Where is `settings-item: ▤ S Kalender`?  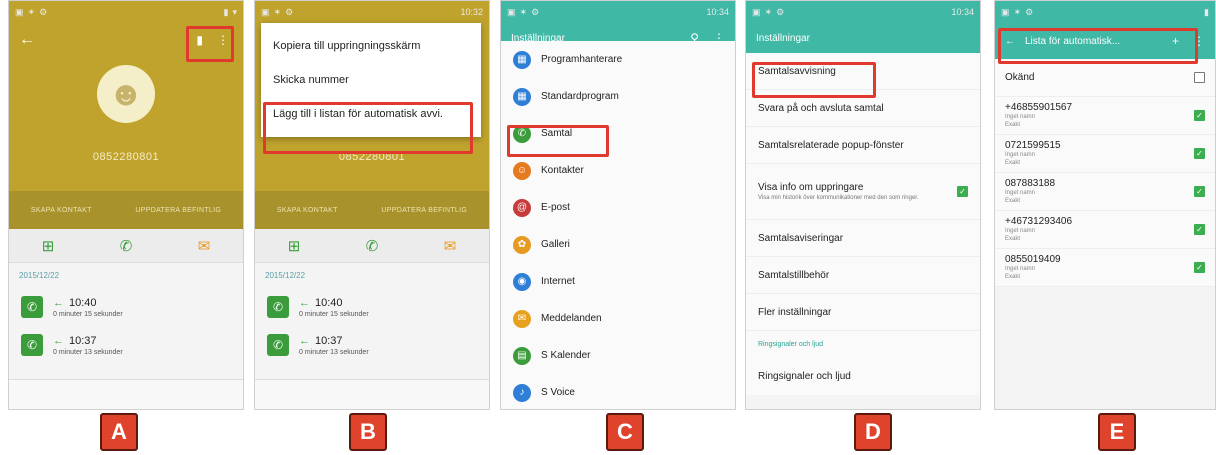
settings-item: ▤ S Kalender is located at coordinates (618, 355).